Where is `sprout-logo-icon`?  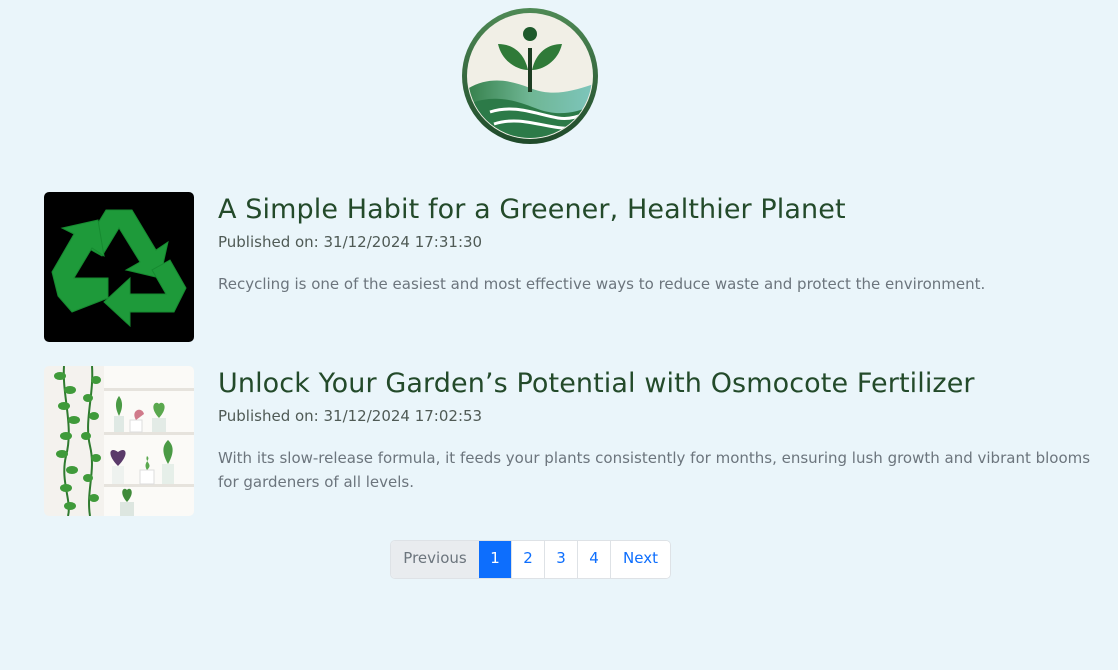 sprout-logo-icon is located at coordinates (530, 76).